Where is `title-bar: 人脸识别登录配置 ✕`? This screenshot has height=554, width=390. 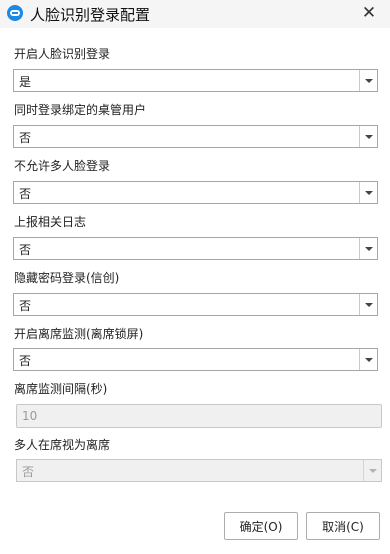
title-bar: 人脸识别登录配置 ✕ is located at coordinates (195, 14).